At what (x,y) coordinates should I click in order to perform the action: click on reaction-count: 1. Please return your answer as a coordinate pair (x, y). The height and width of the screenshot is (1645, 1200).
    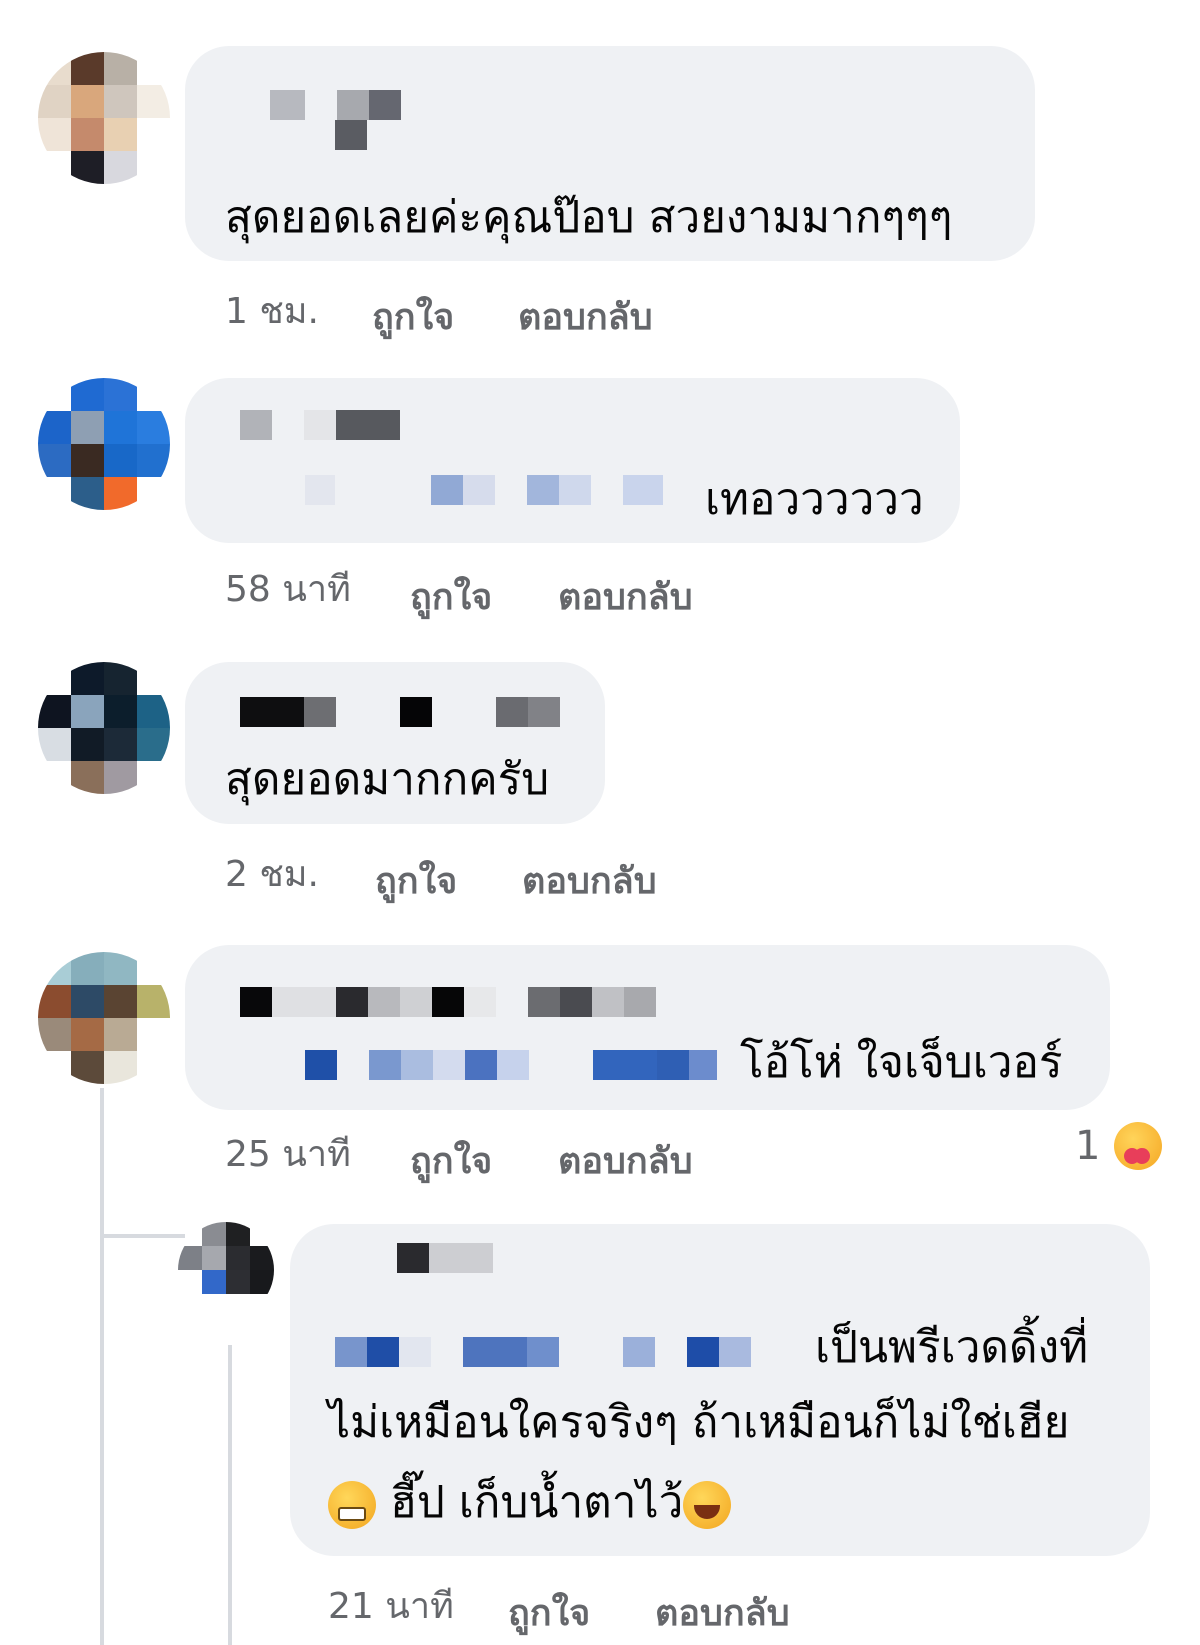
    Looking at the image, I should click on (1088, 1146).